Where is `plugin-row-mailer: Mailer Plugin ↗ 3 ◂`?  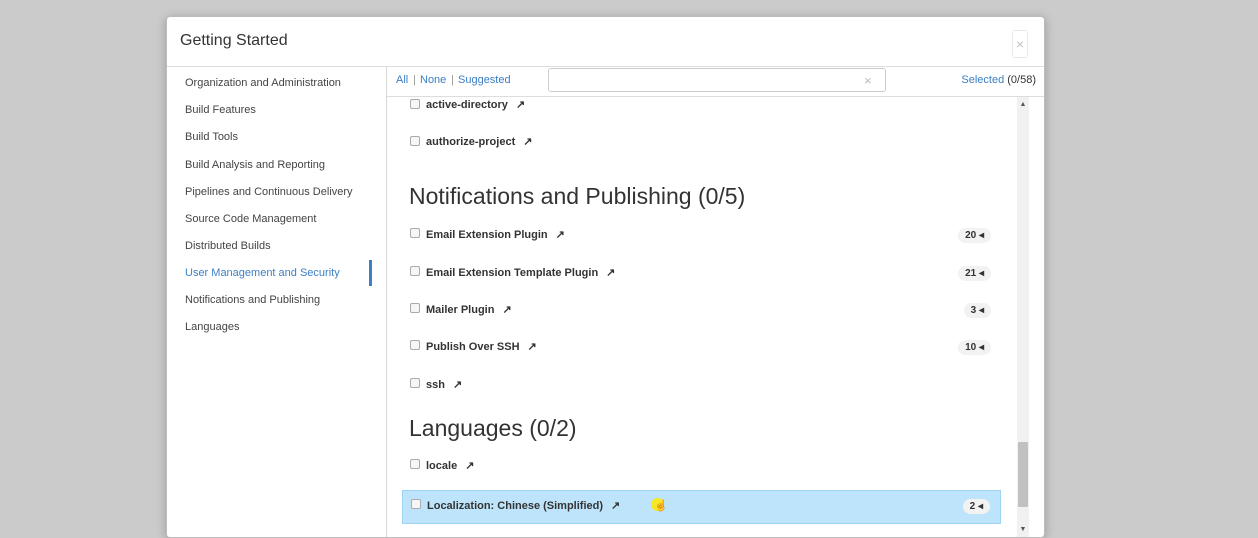 plugin-row-mailer: Mailer Plugin ↗ 3 ◂ is located at coordinates (701, 310).